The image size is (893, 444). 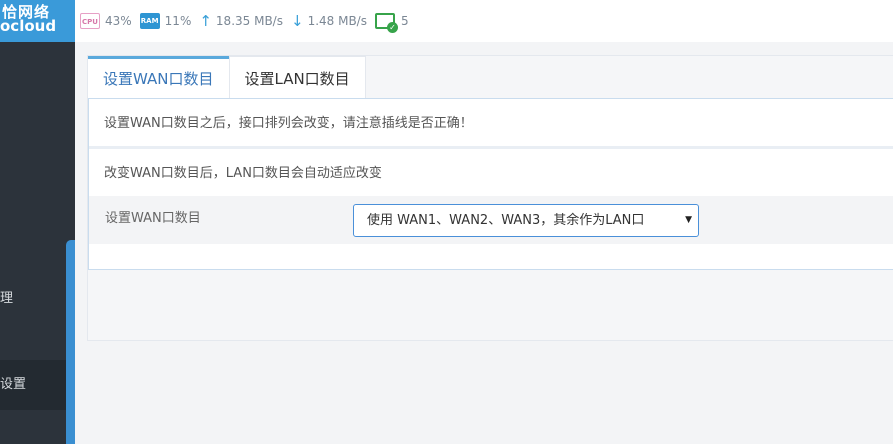 What do you see at coordinates (297, 77) in the screenshot?
I see `tab-set-lan-count: 设置LAN口数目` at bounding box center [297, 77].